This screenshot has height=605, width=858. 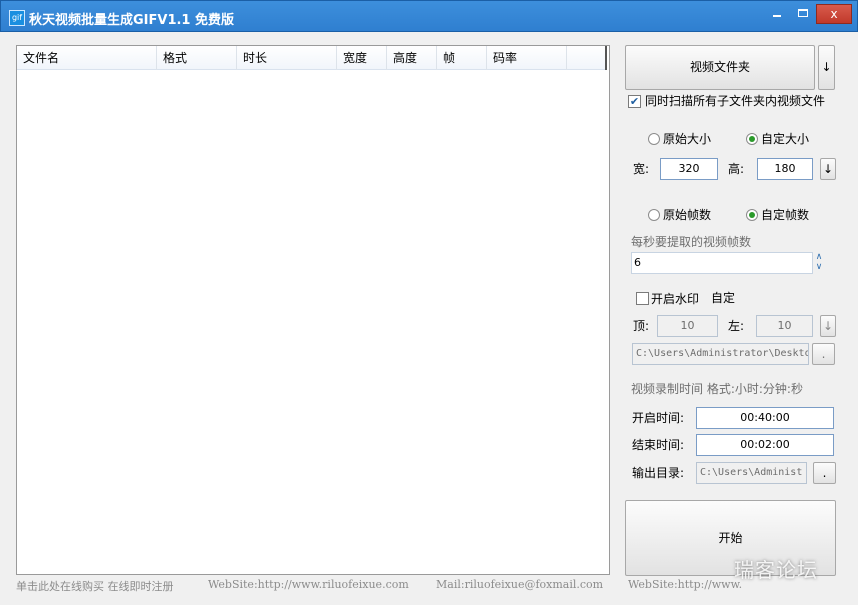 I want to click on watermark-path-input: C:\Users\Administrator\Deskto, so click(x=720, y=354).